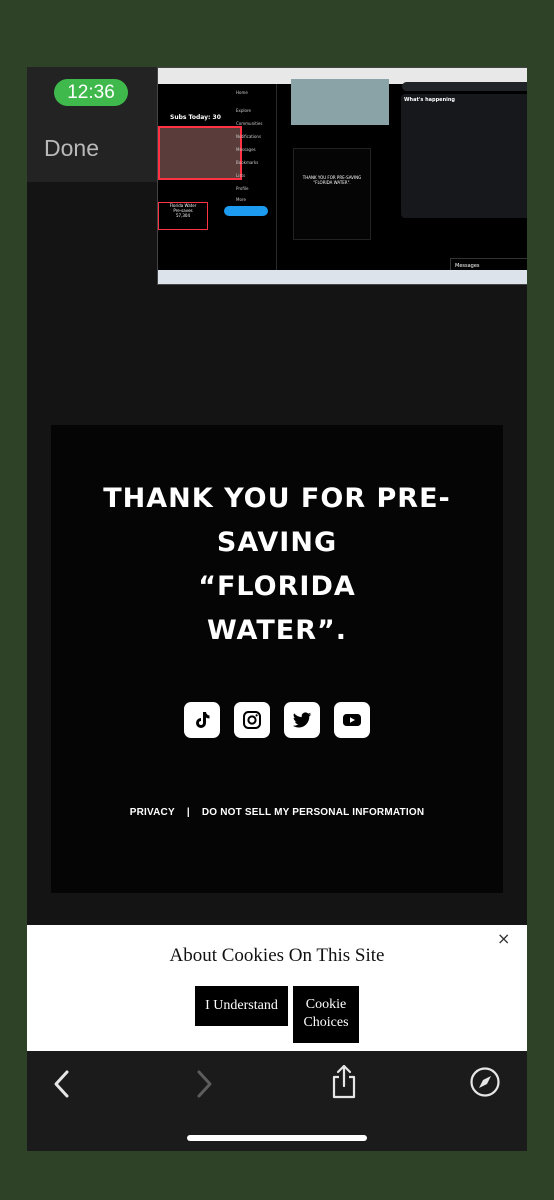 This screenshot has width=554, height=1200. I want to click on share-icon, so click(344, 1082).